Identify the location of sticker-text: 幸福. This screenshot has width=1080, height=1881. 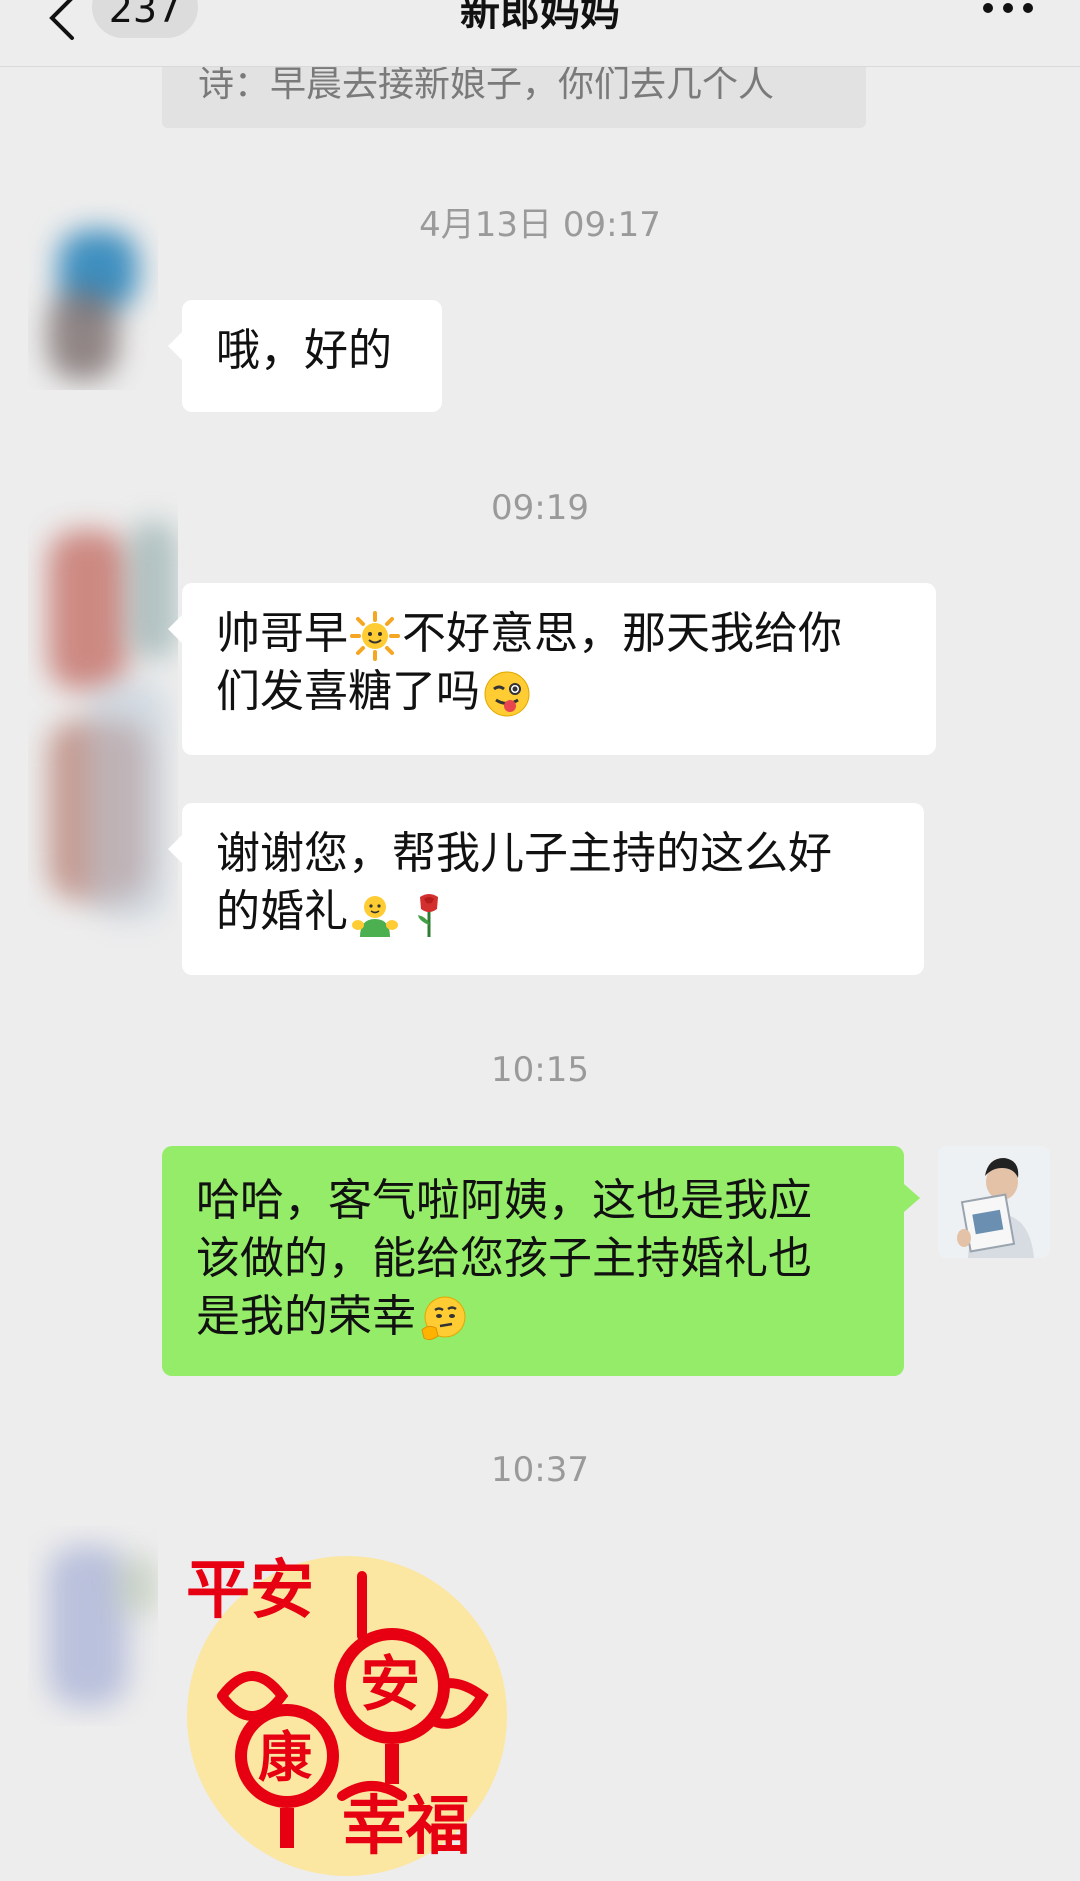
(406, 1826).